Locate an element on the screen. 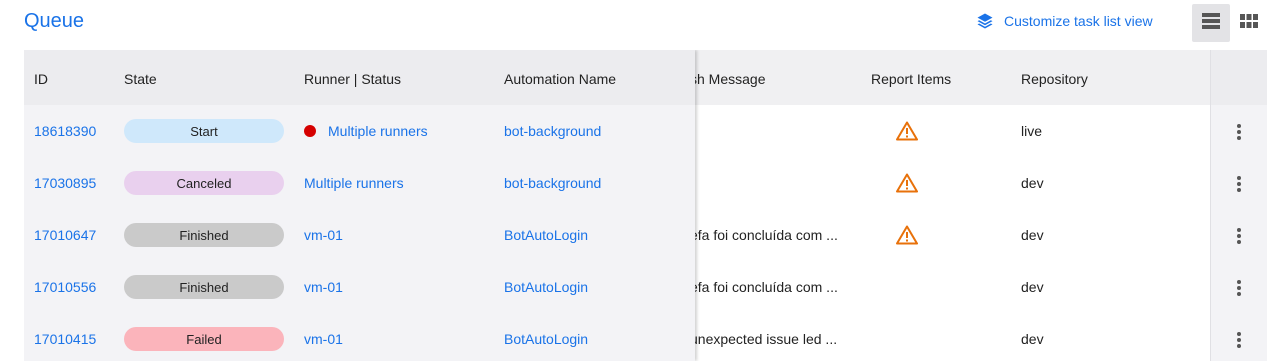 This screenshot has width=1288, height=361. list-view-button is located at coordinates (1211, 23).